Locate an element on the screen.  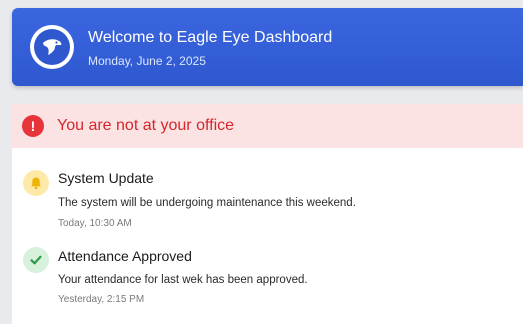
exclamation-icon: ! is located at coordinates (33, 126).